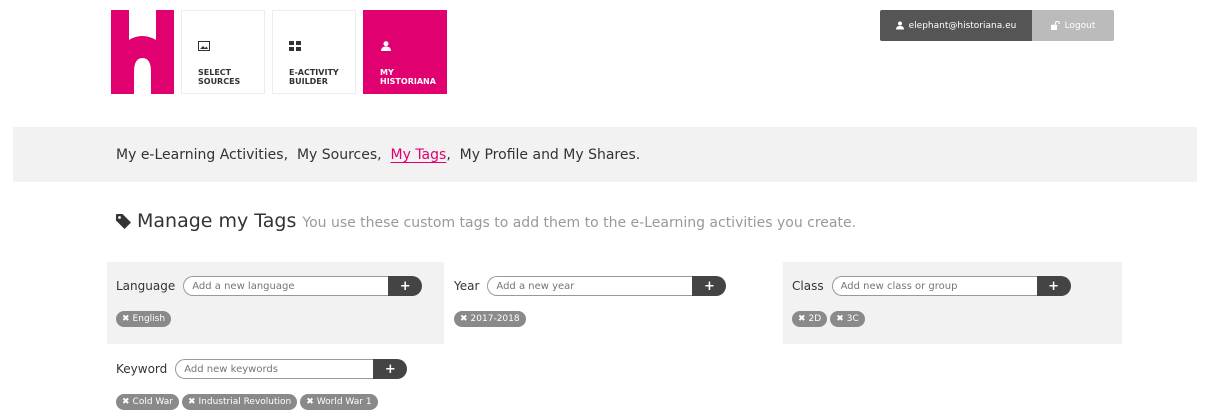 This screenshot has width=1210, height=412. Describe the element at coordinates (495, 319) in the screenshot. I see `tag-label: 2017-2018` at that location.